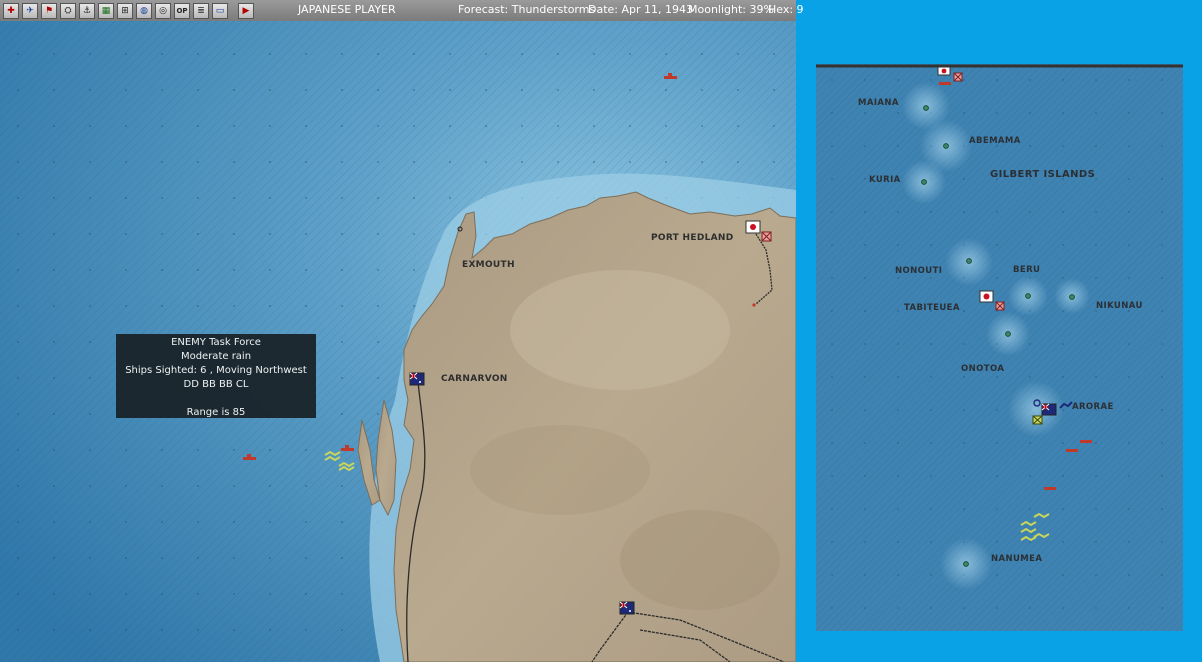  I want to click on nanumea-label: NANUMEA, so click(1016, 559).